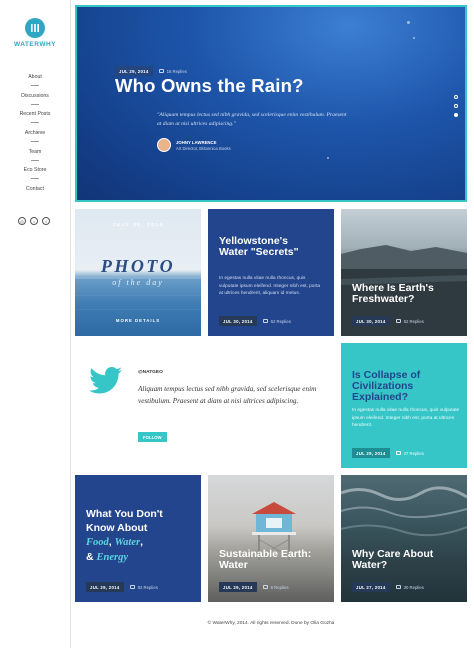  What do you see at coordinates (413, 321) in the screenshot?
I see `replies-count: 52 Replies` at bounding box center [413, 321].